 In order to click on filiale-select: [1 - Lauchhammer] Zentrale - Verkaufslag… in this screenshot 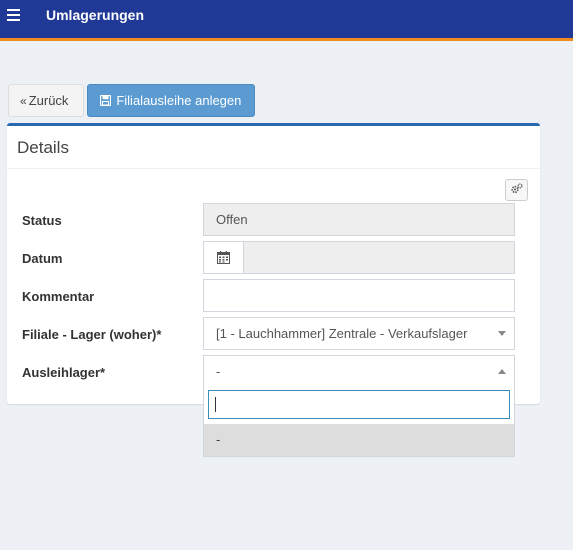, I will do `click(359, 333)`.